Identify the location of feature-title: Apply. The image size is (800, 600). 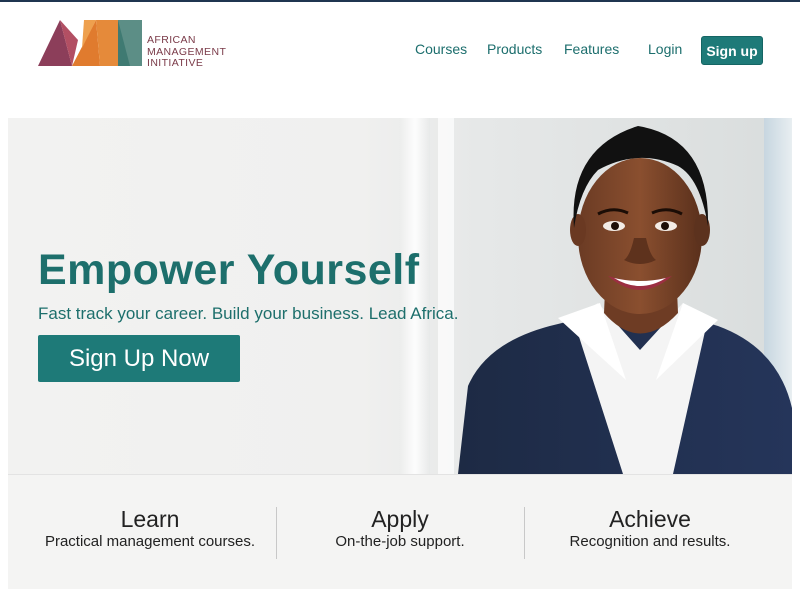
(400, 519).